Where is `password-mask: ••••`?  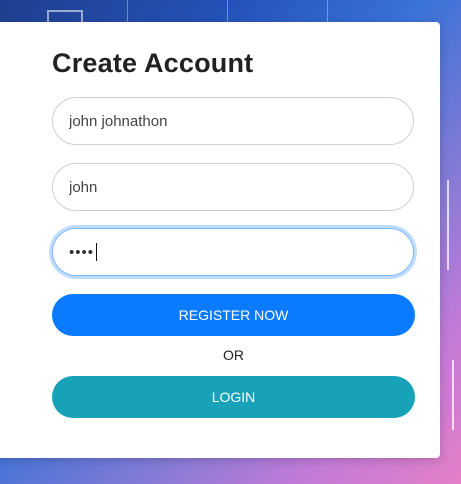 password-mask: •••• is located at coordinates (82, 252).